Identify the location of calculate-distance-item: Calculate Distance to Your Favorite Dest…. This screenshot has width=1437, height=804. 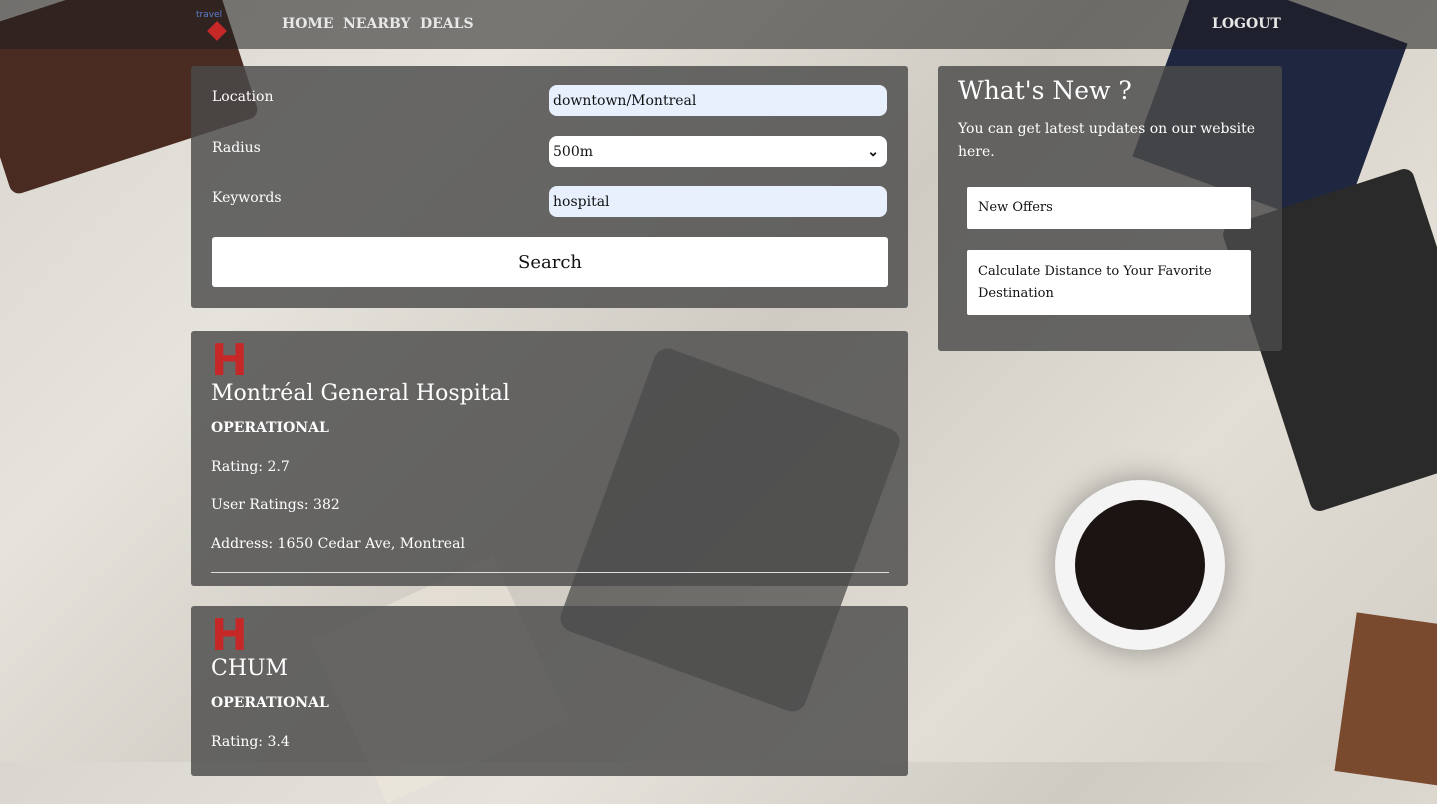
(1109, 282).